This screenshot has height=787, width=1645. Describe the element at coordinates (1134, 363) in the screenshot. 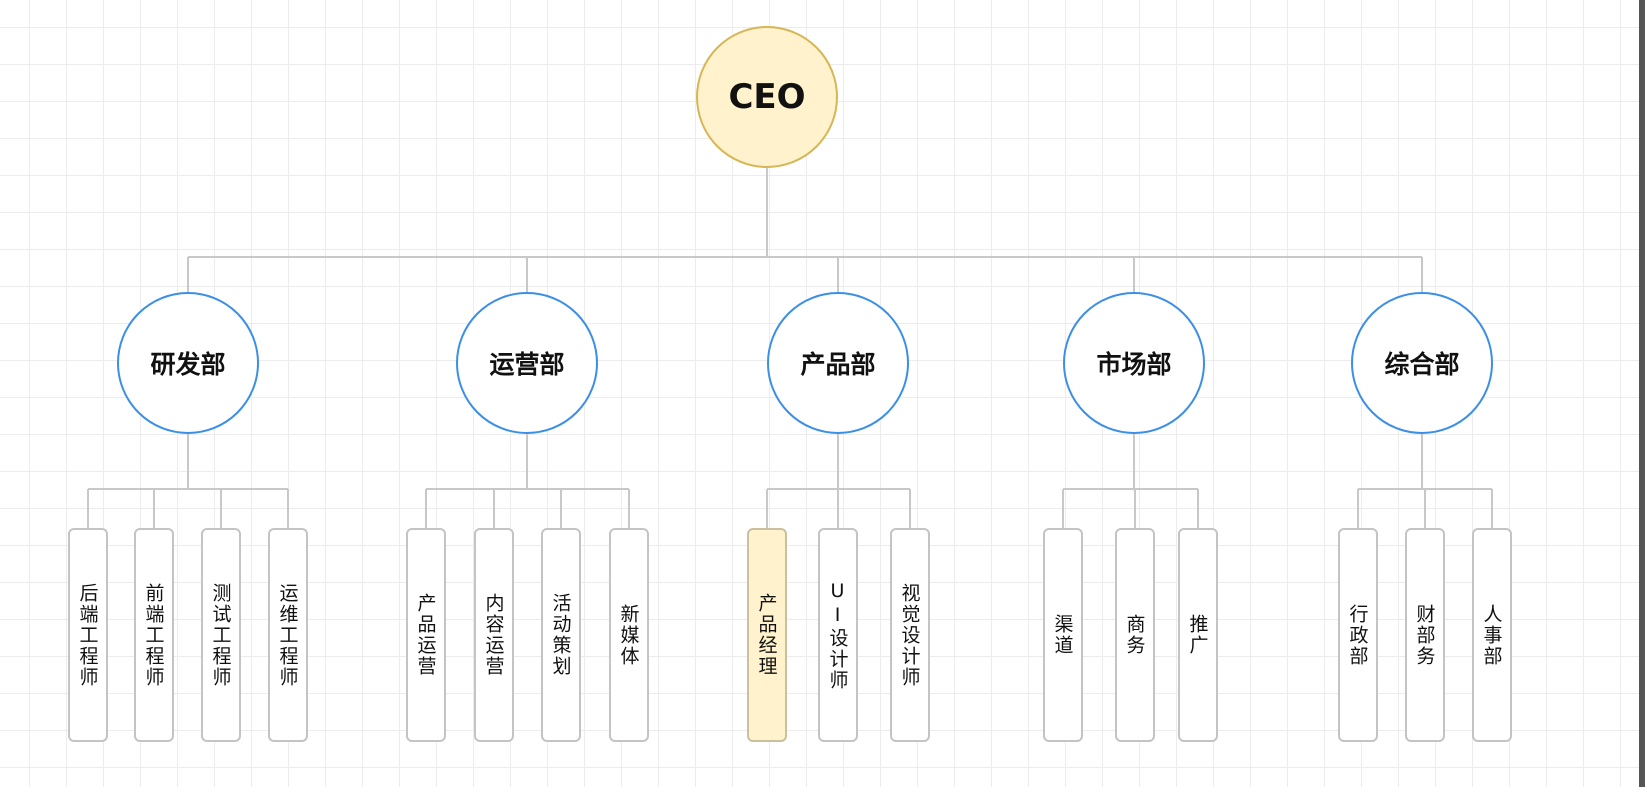

I see `department-node: 市场部` at that location.